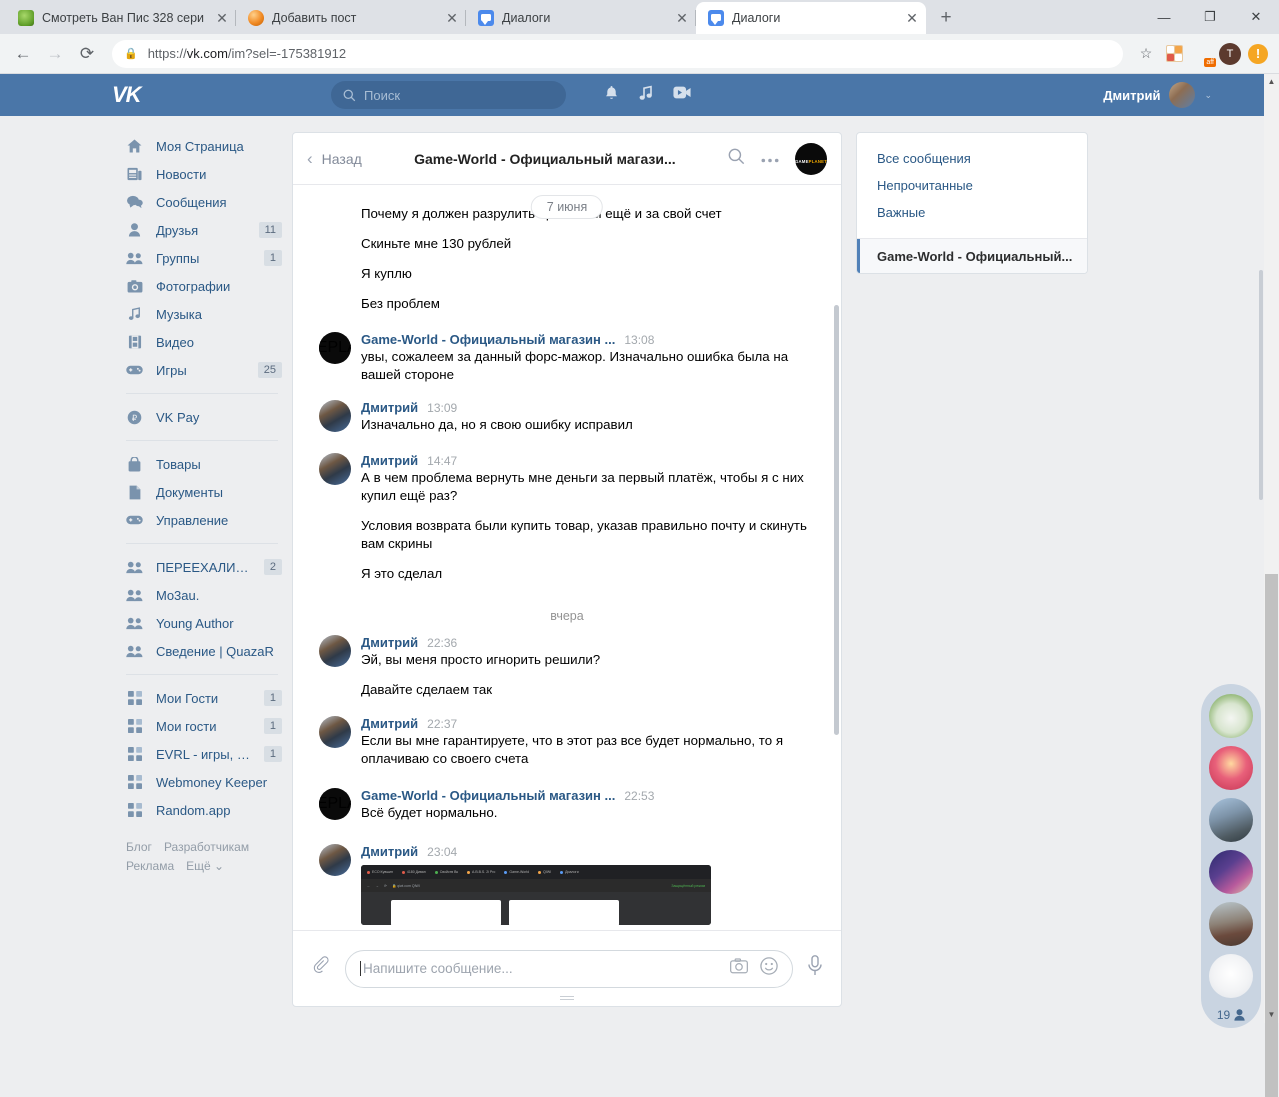 The width and height of the screenshot is (1279, 1097). I want to click on sidebar-item-photos: Фотографии, so click(202, 286).